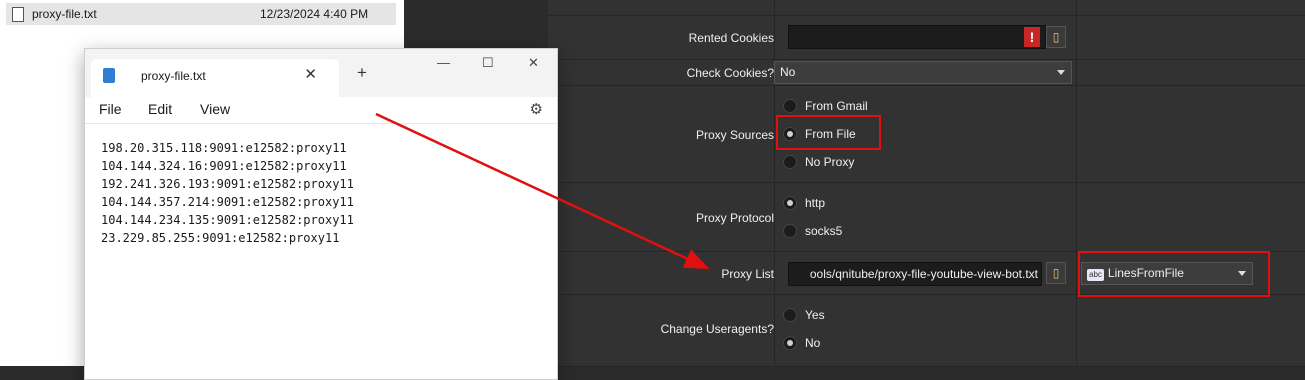 The image size is (1305, 380). Describe the element at coordinates (813, 343) in the screenshot. I see `radio-label: No` at that location.